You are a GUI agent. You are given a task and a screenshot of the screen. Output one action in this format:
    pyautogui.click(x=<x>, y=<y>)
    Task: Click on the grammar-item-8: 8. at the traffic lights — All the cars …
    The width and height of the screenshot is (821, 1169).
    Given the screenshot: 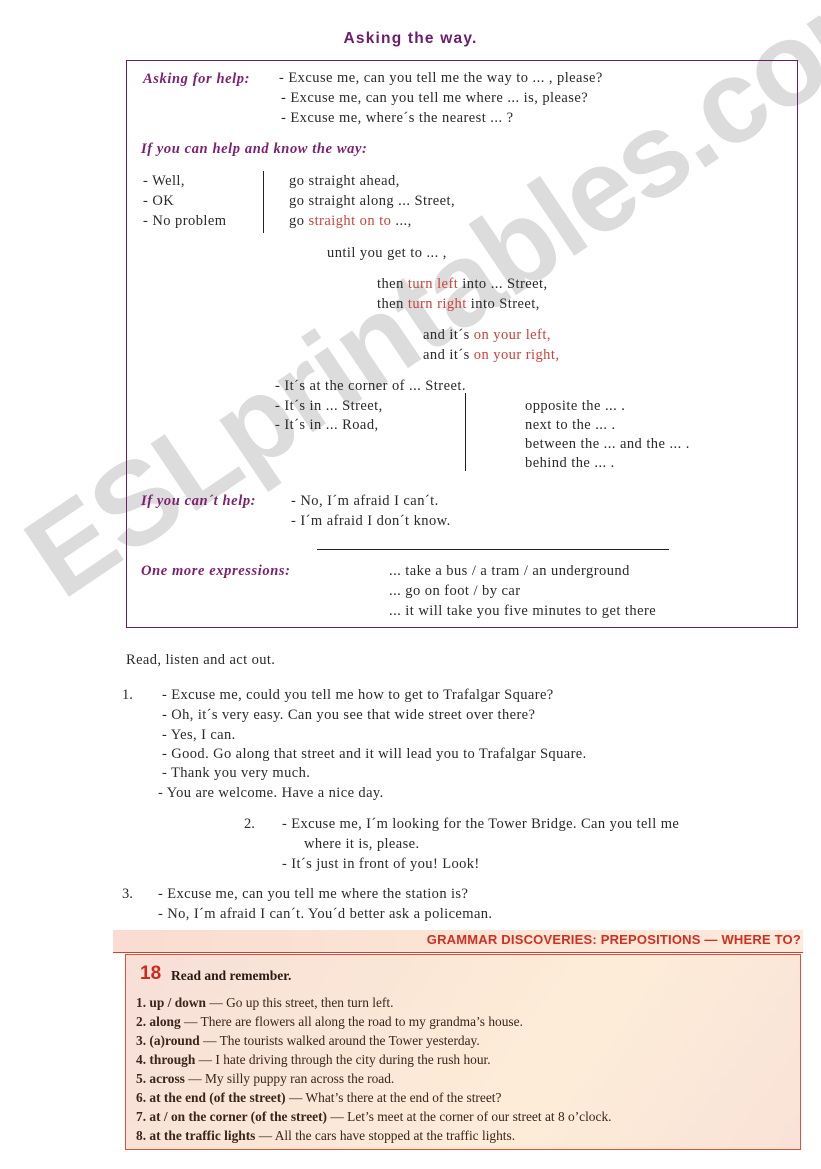 What is the action you would take?
    pyautogui.click(x=325, y=1136)
    